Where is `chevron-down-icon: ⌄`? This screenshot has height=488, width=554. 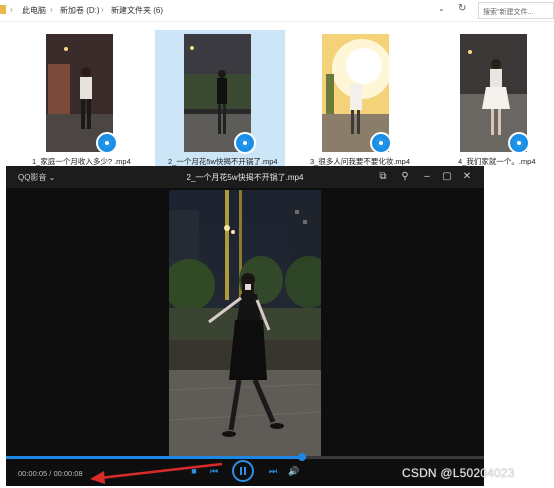
chevron-down-icon: ⌄ is located at coordinates (441, 8).